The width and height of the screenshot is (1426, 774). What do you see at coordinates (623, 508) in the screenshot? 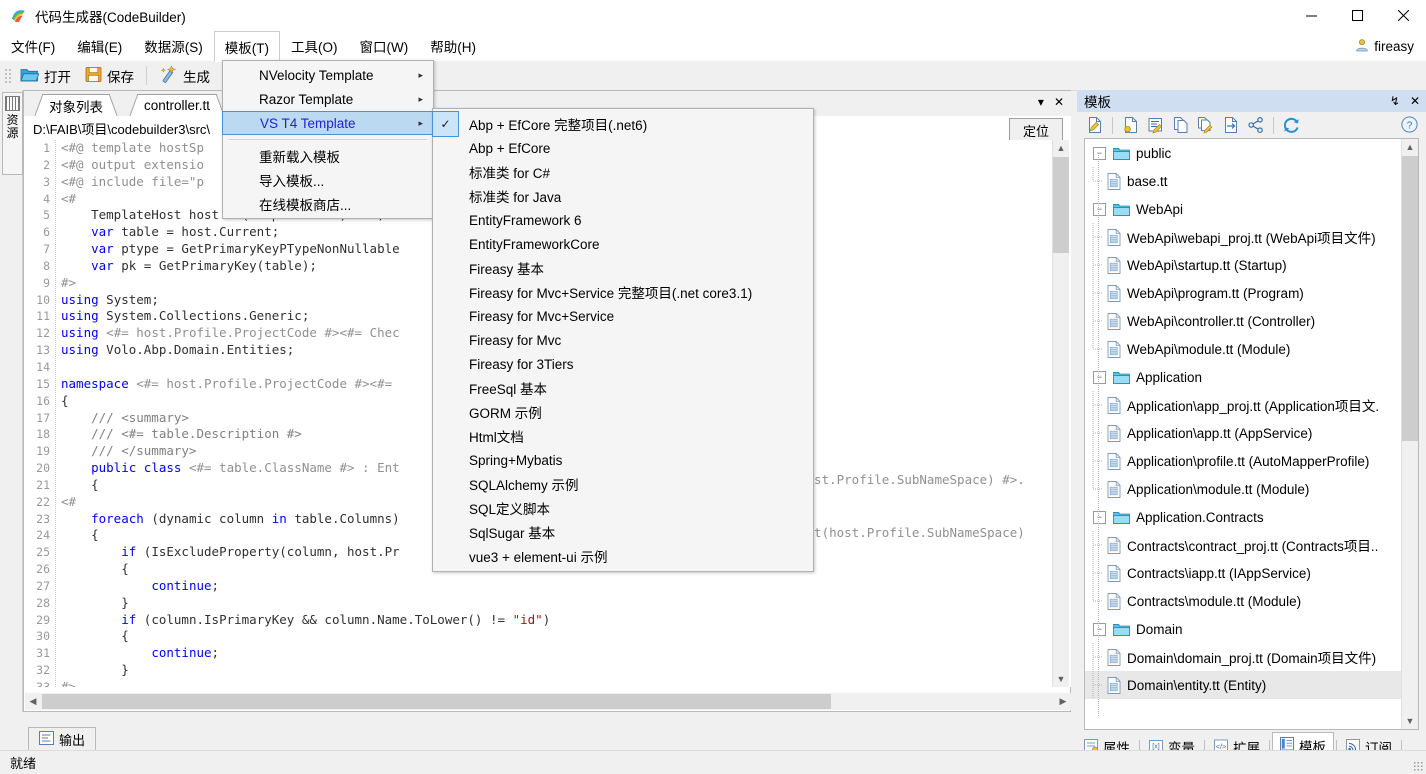
I see `template-submenu-item-16: SQL定义脚本` at bounding box center [623, 508].